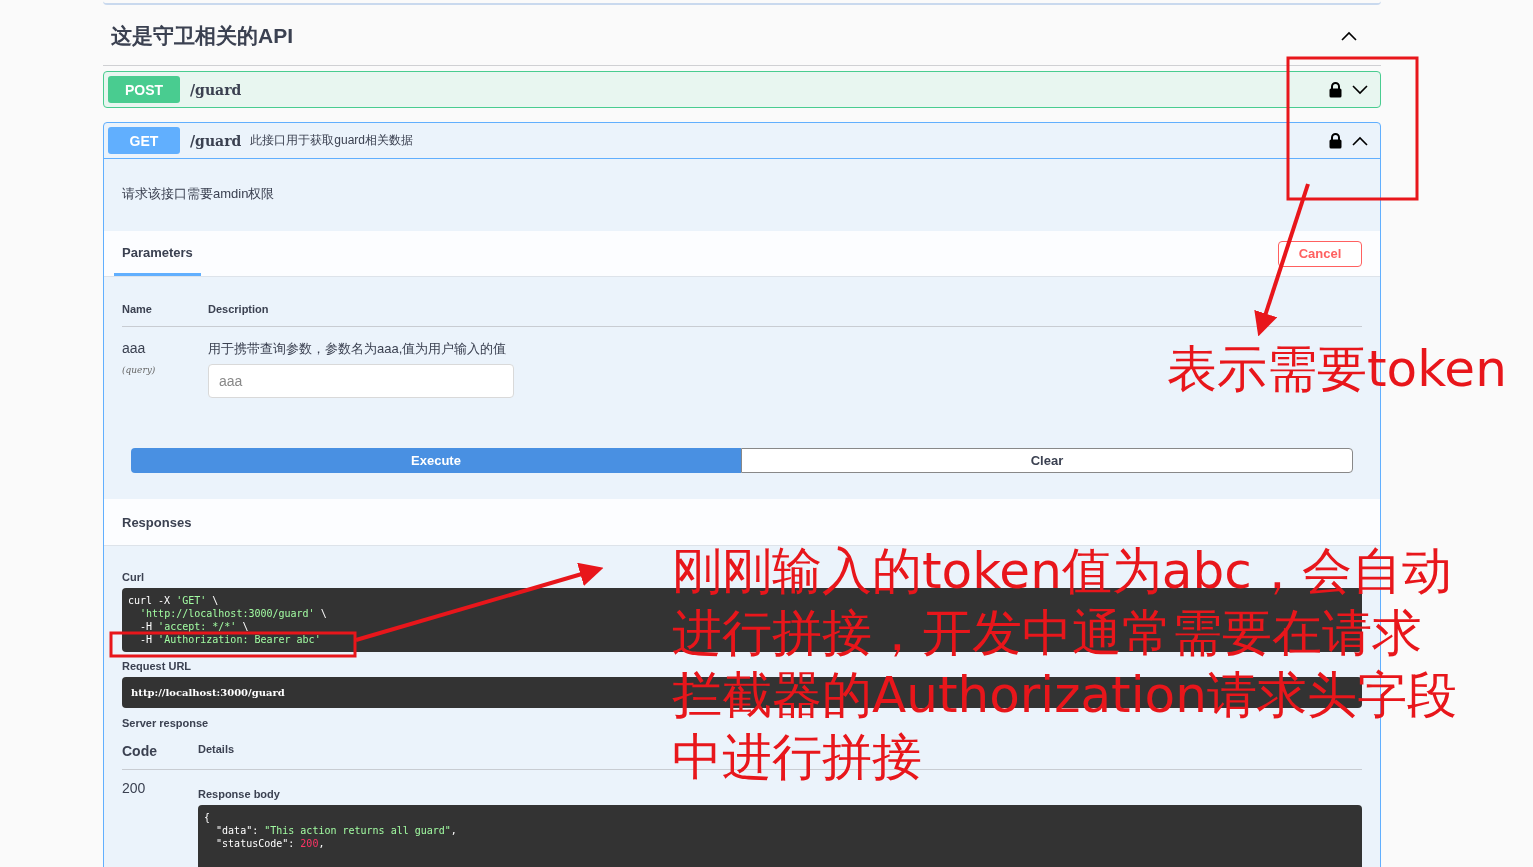  Describe the element at coordinates (198, 193) in the screenshot. I see `operation-description: 请求该接口需要amdin权限` at that location.